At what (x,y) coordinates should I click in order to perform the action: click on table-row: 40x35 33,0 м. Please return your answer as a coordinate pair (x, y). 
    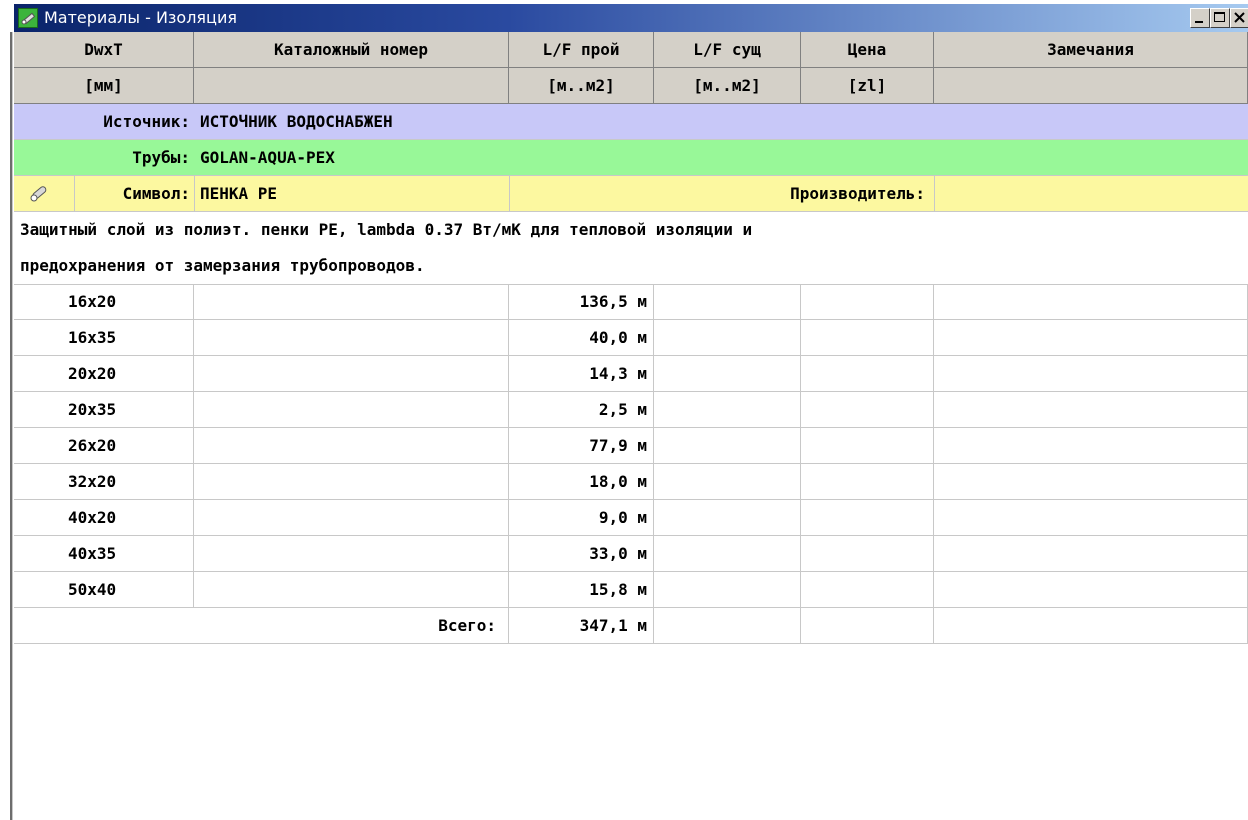
    Looking at the image, I should click on (631, 554).